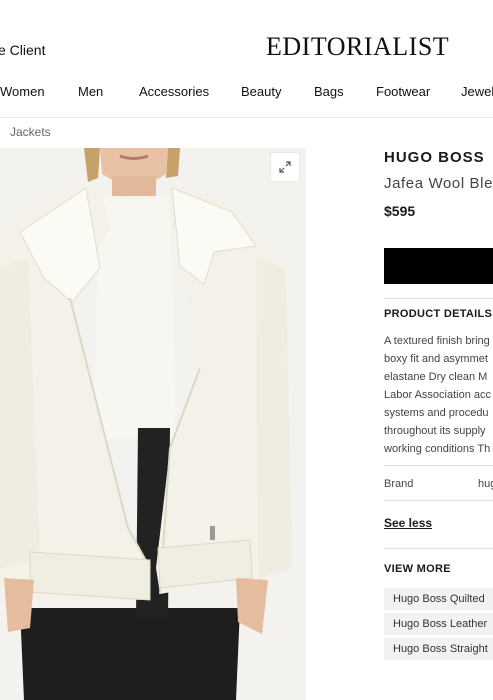  What do you see at coordinates (438, 395) in the screenshot?
I see `detail-line: Labor Association acc` at bounding box center [438, 395].